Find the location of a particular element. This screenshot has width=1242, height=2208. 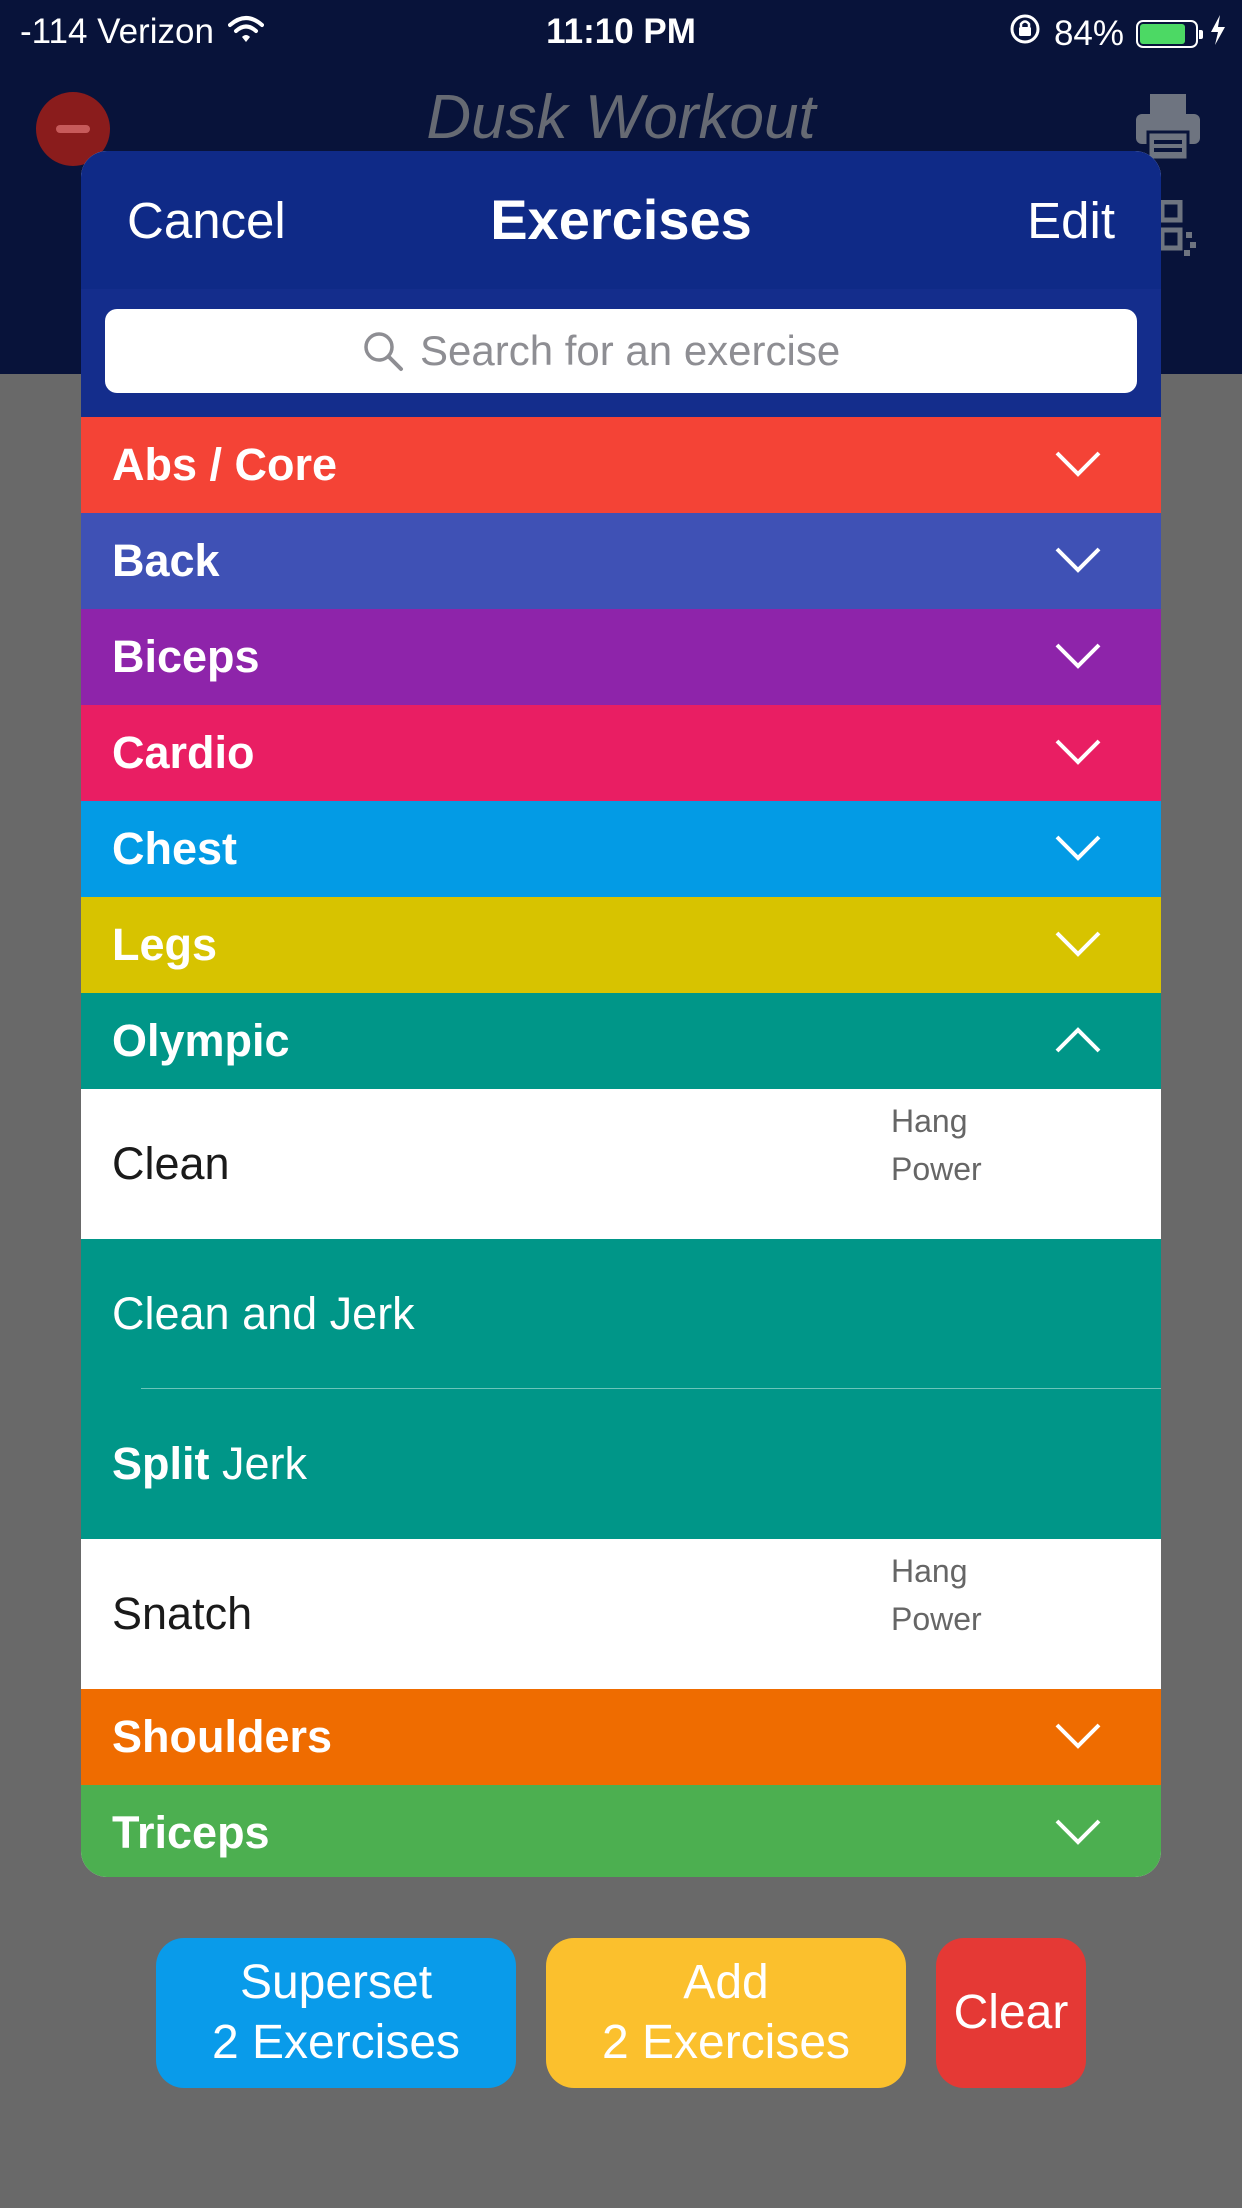

category-label: Olympic is located at coordinates (201, 1040).